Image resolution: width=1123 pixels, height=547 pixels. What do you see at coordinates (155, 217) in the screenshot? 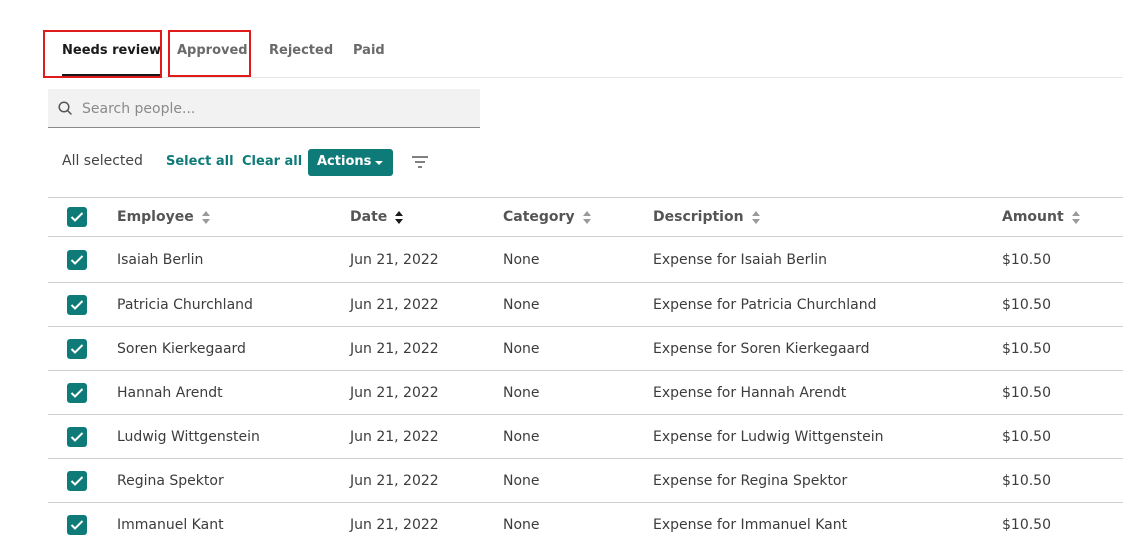
I see `column-label: Employee` at bounding box center [155, 217].